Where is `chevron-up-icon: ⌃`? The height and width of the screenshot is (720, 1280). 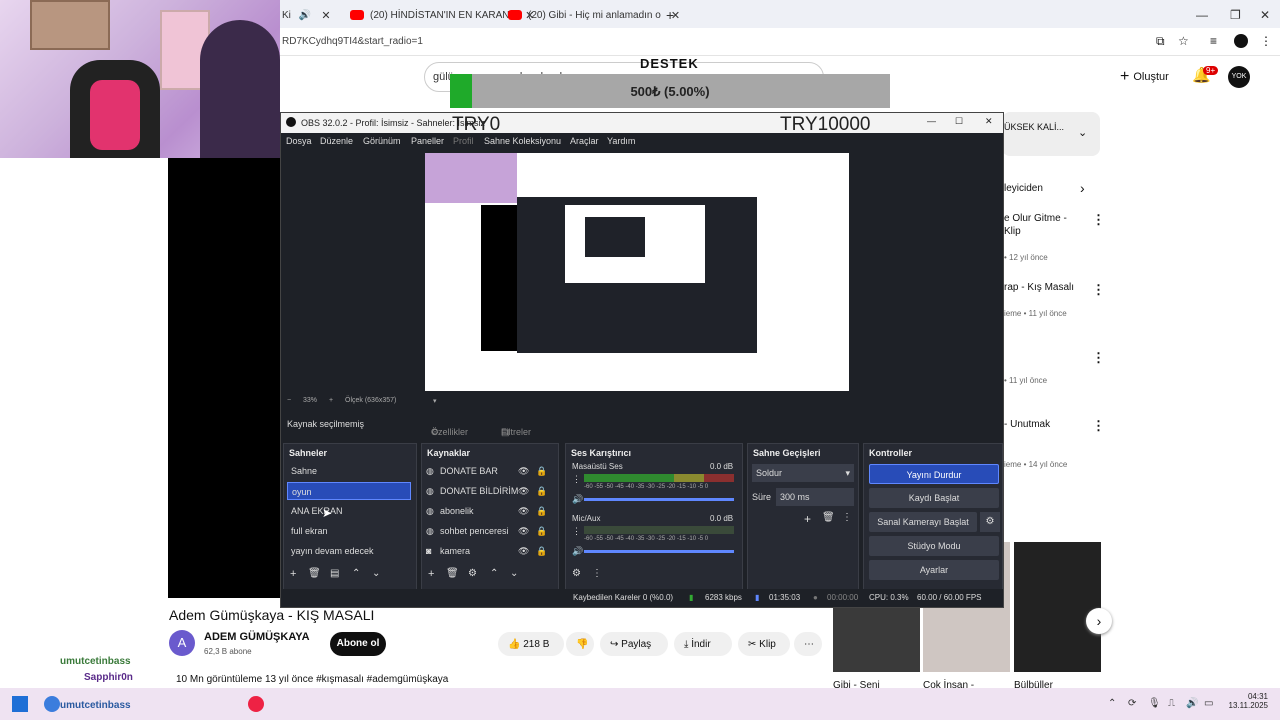 chevron-up-icon: ⌃ is located at coordinates (1112, 703).